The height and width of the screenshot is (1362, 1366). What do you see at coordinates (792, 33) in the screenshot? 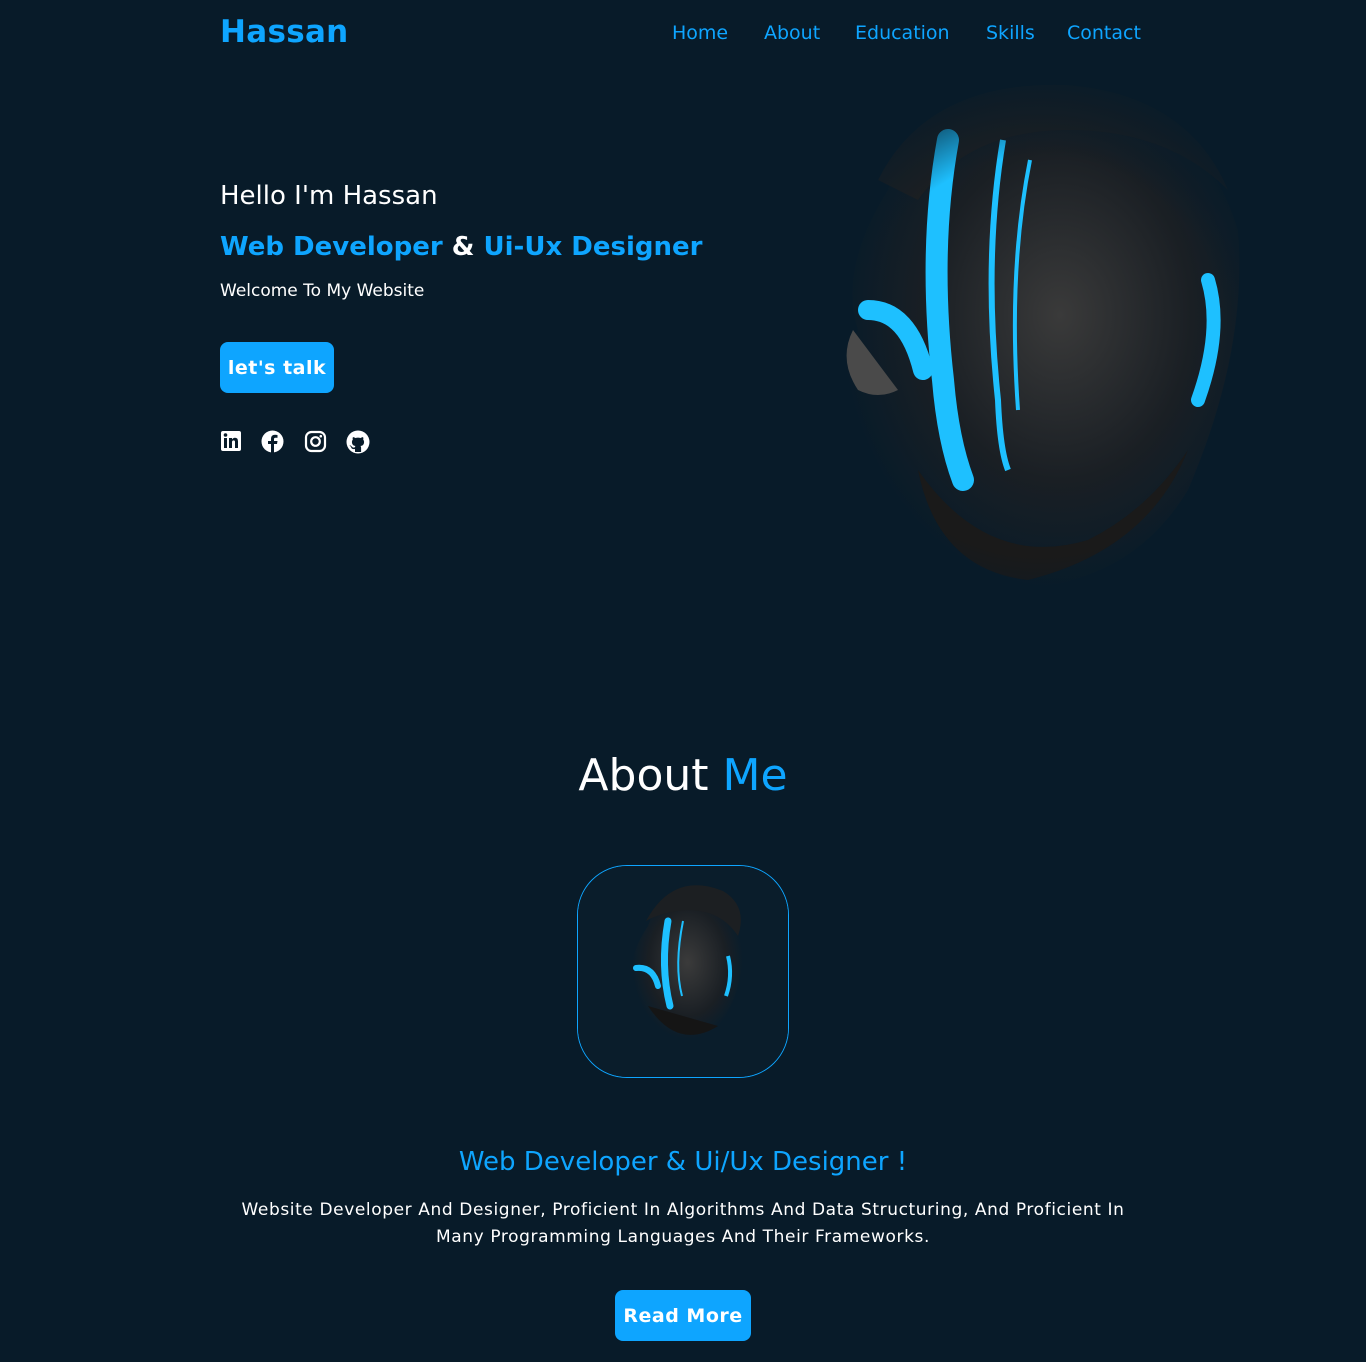
I see `nav-link-about: About` at bounding box center [792, 33].